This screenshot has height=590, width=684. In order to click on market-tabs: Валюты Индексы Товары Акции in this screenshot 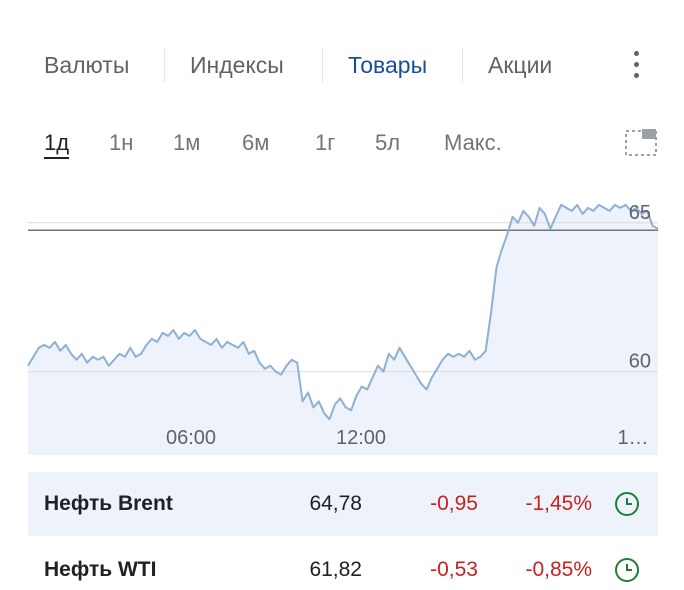, I will do `click(342, 65)`.